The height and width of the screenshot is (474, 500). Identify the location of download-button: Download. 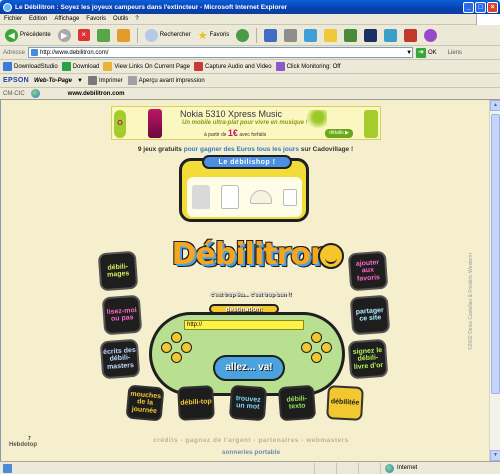
(80, 66).